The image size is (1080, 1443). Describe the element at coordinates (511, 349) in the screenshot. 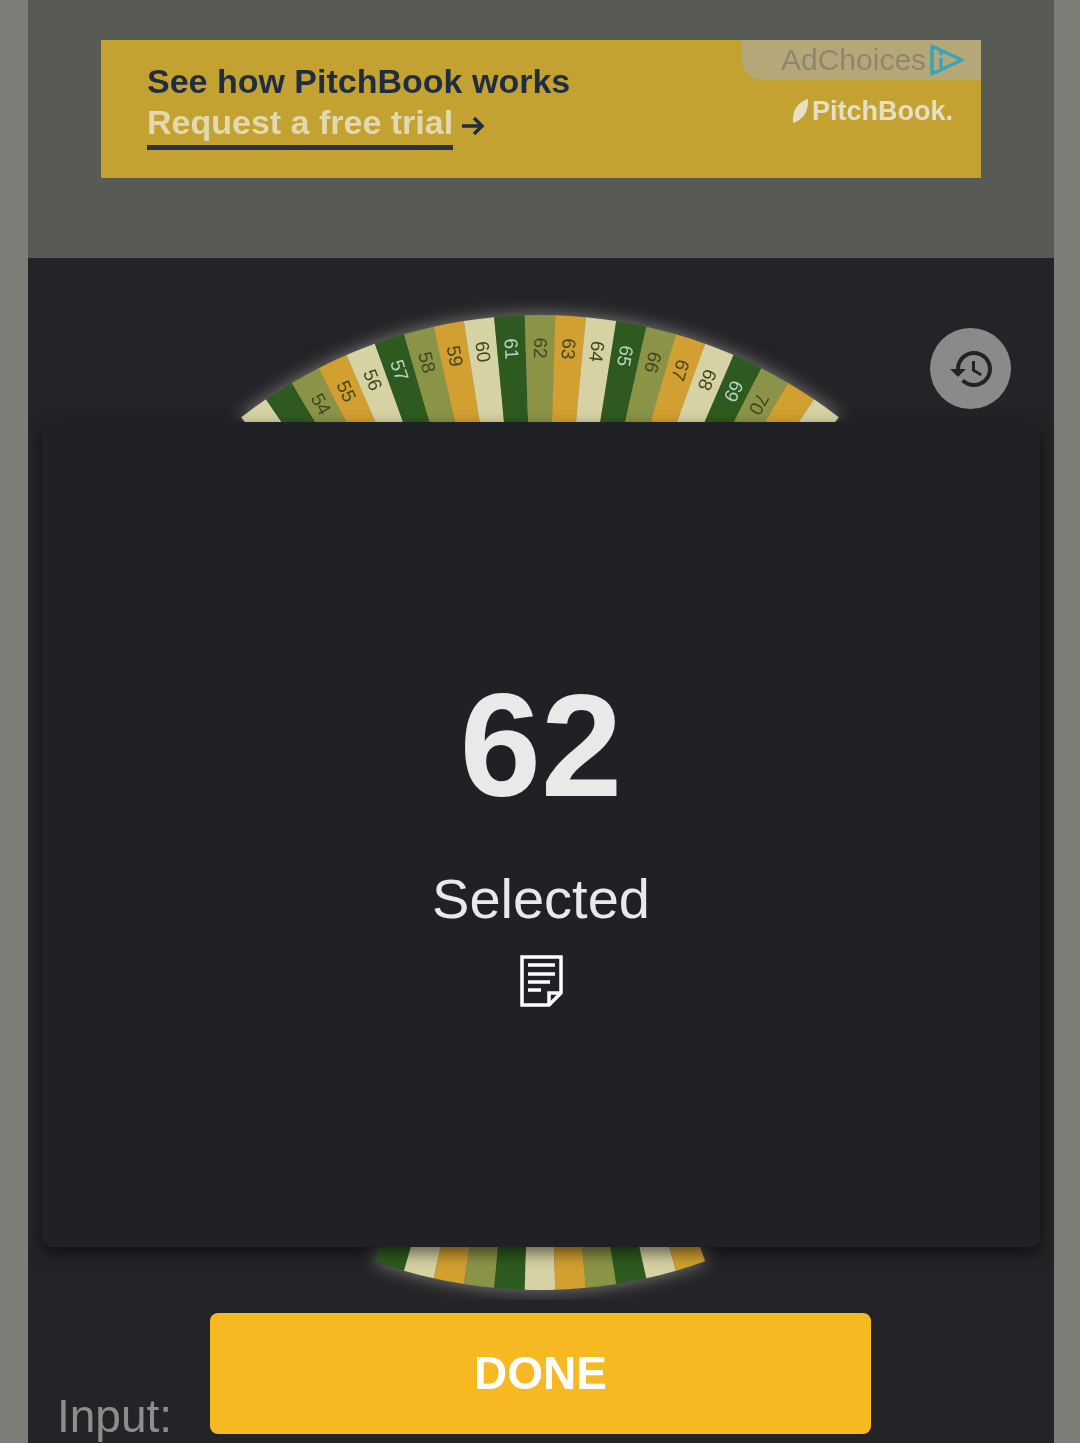

I see `segment-number: 61` at that location.